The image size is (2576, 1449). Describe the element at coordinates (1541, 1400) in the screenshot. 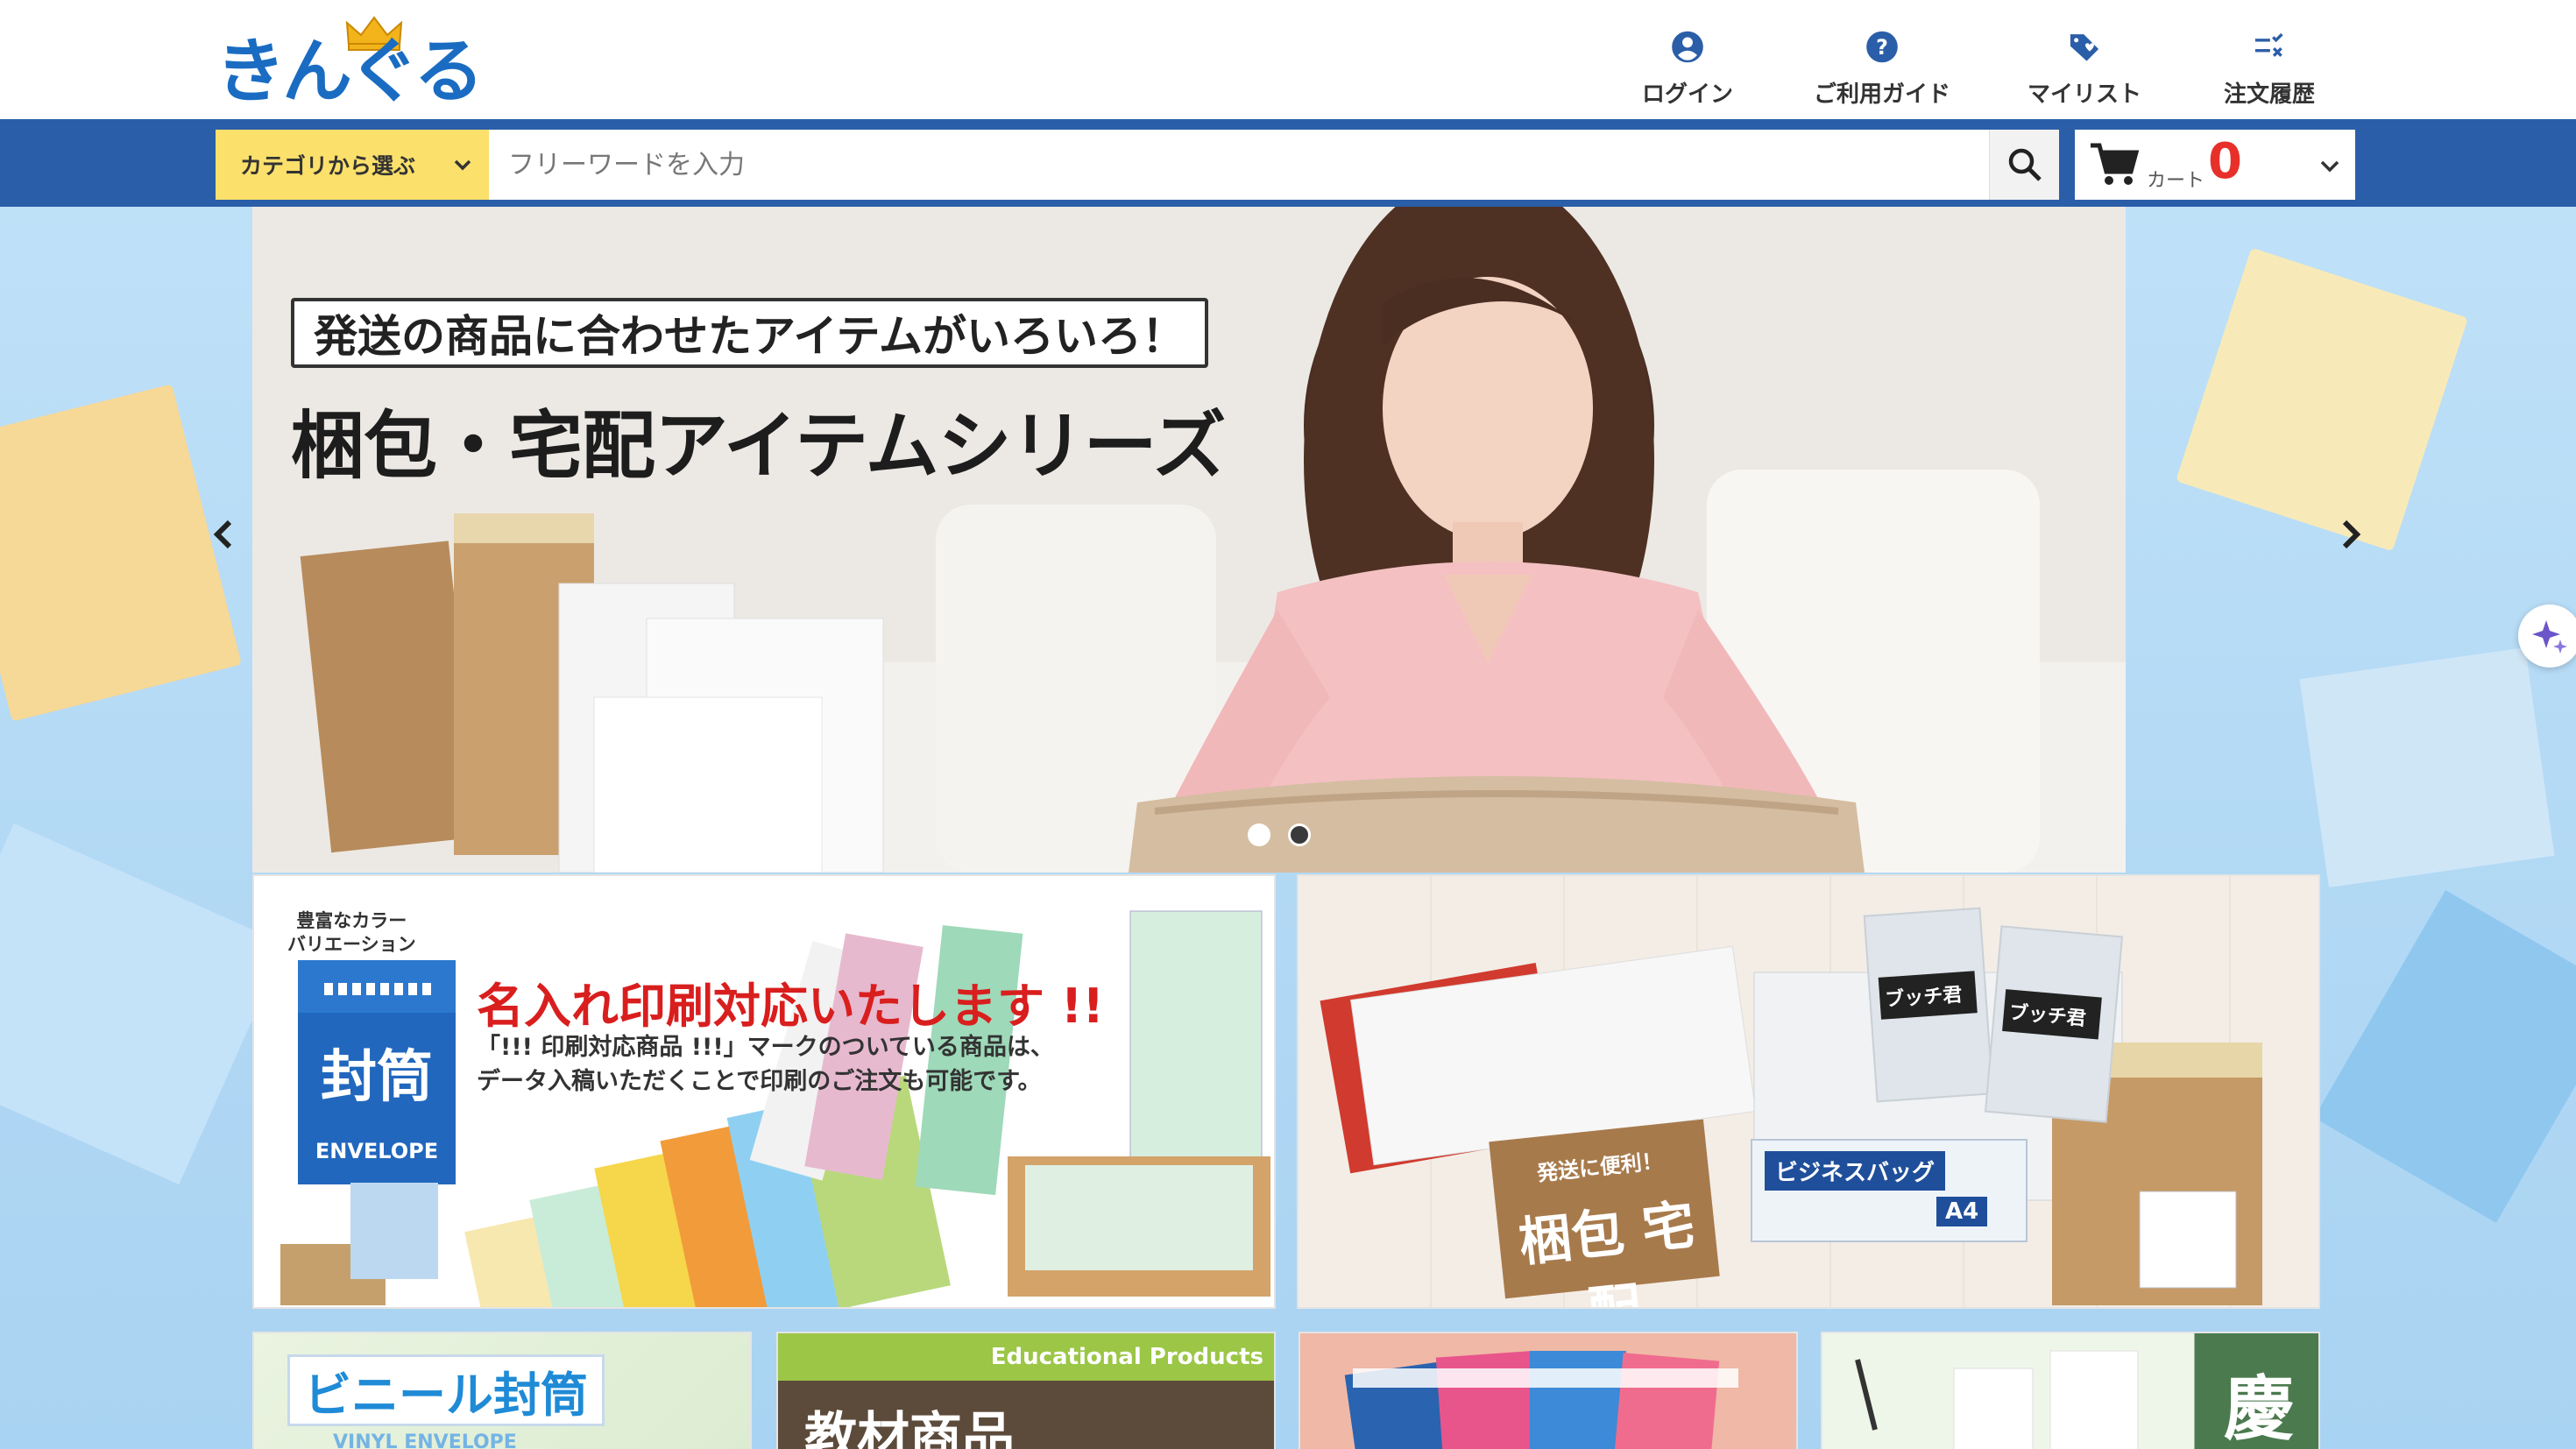

I see `pochi-bags-illustration` at that location.